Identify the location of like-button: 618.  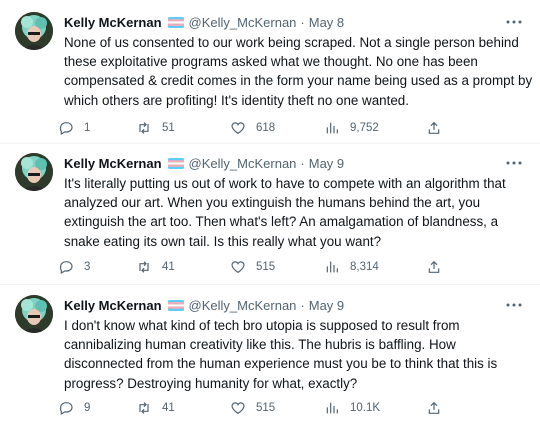
(252, 128).